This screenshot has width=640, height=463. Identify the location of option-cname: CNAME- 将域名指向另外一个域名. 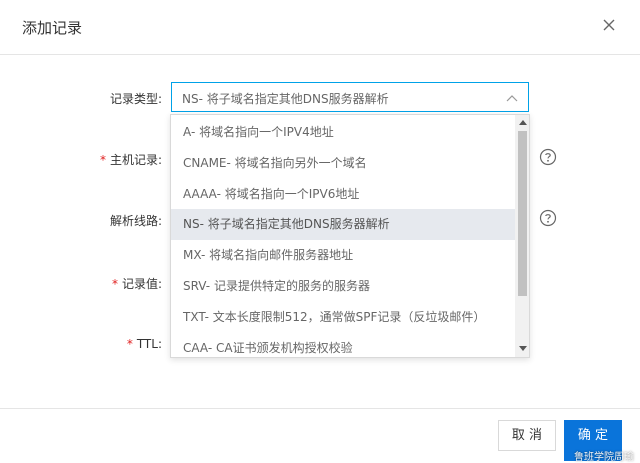
(343, 163).